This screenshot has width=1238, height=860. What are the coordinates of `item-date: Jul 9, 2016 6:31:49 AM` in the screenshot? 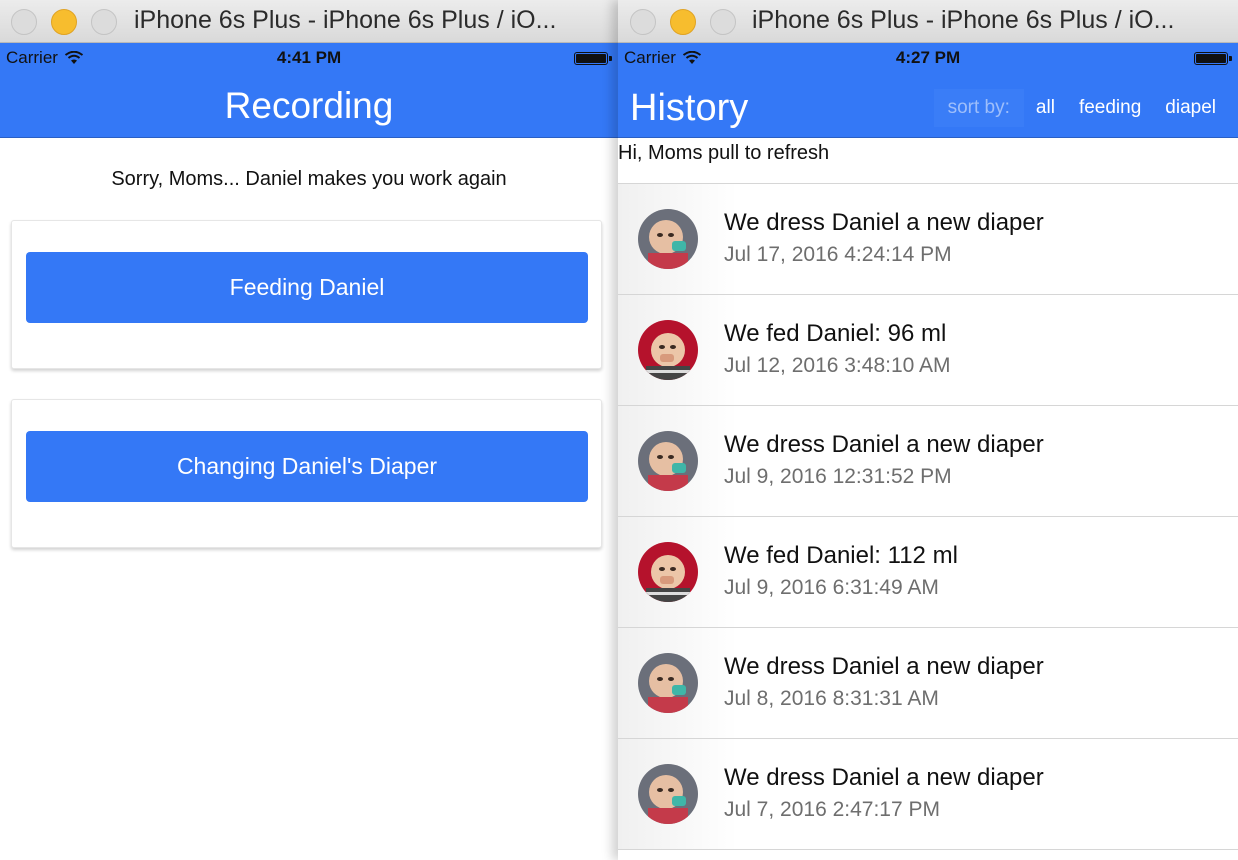 It's located at (831, 587).